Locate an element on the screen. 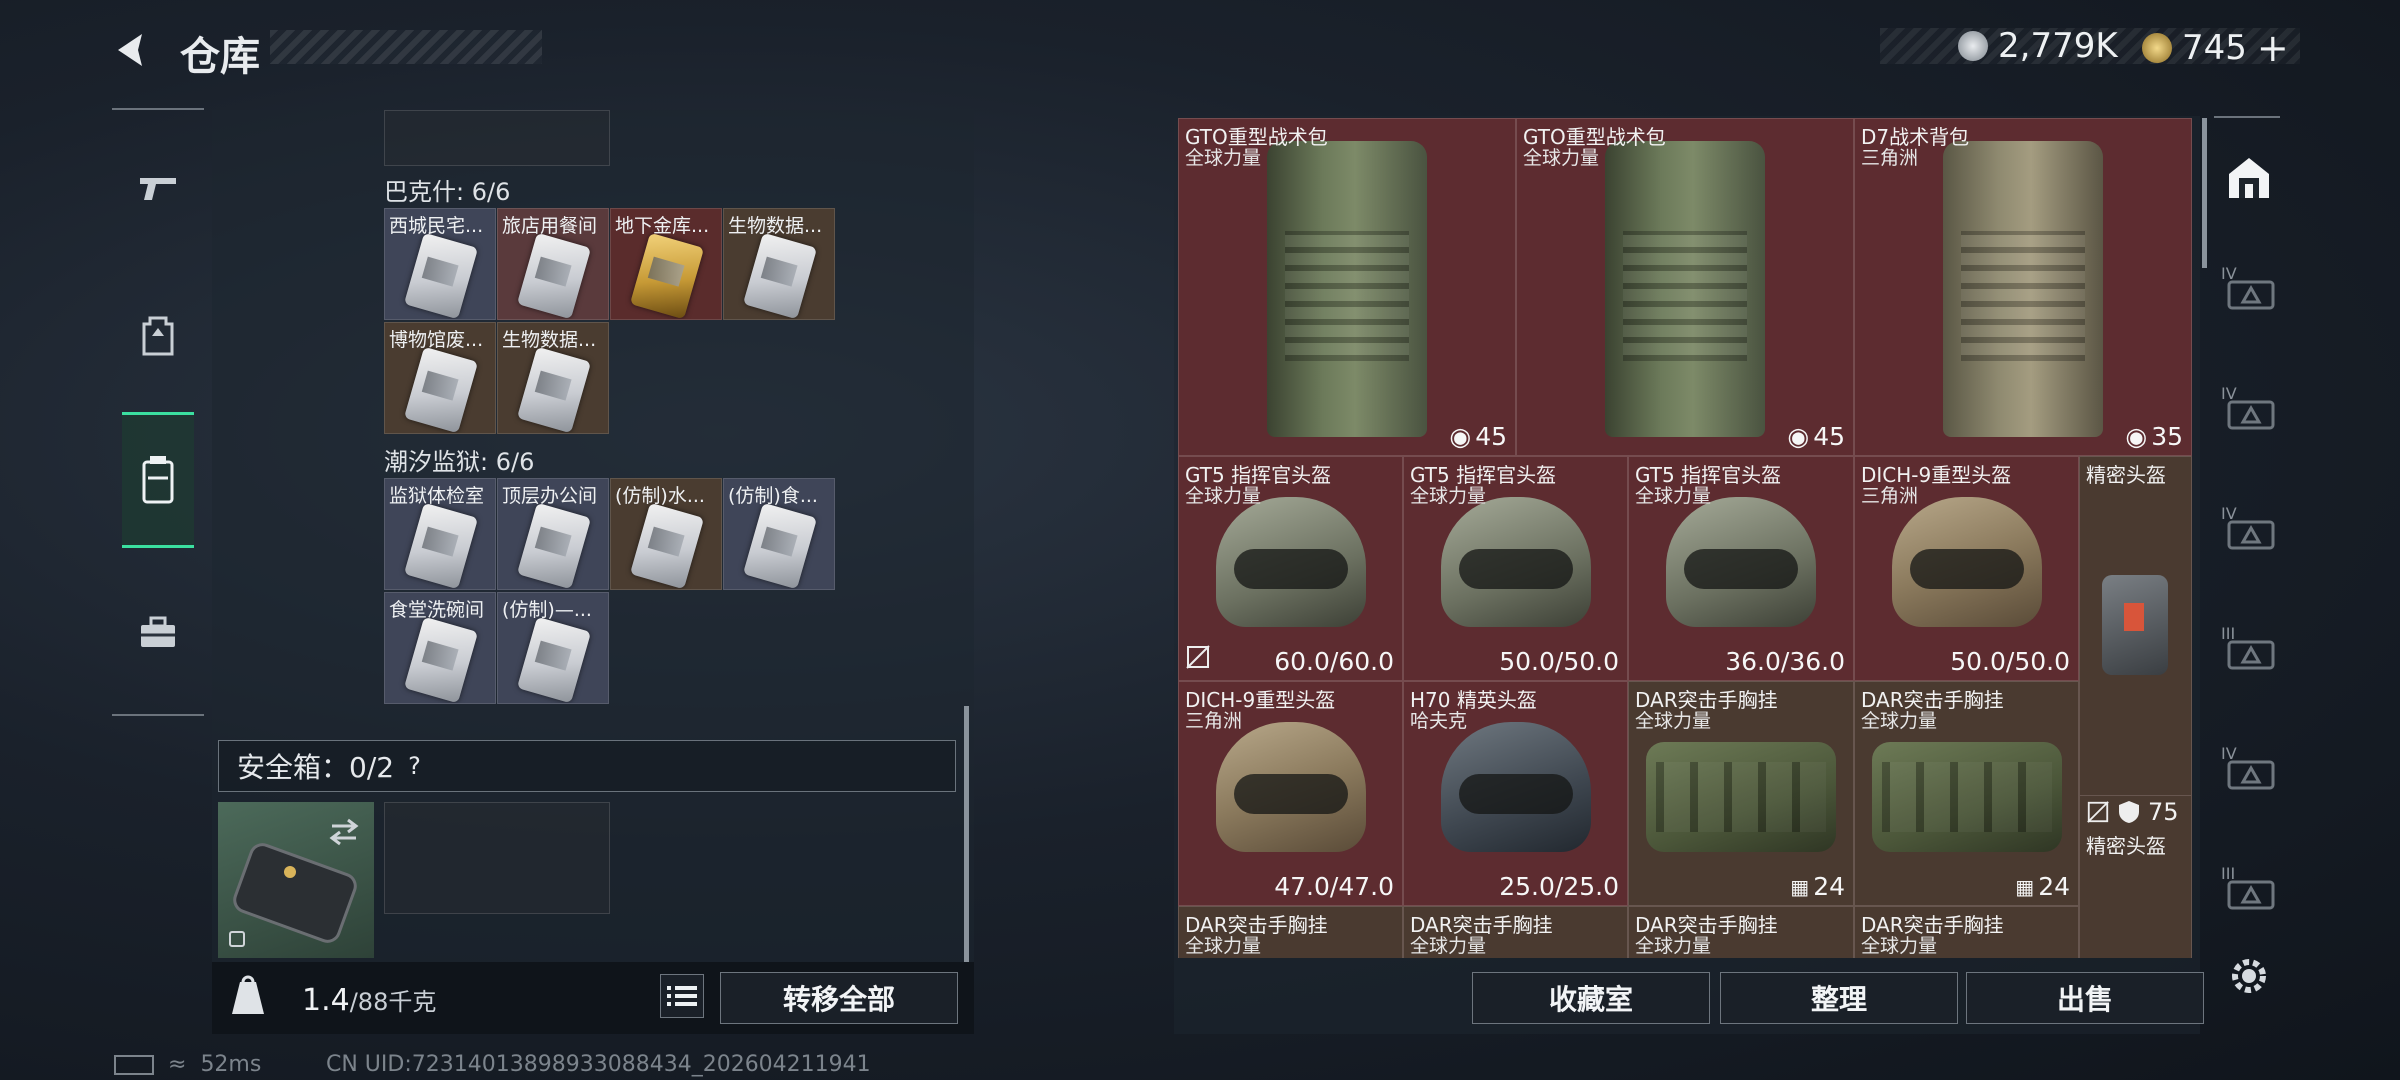 The image size is (2400, 1080). weight-max: /88千克 is located at coordinates (393, 1002).